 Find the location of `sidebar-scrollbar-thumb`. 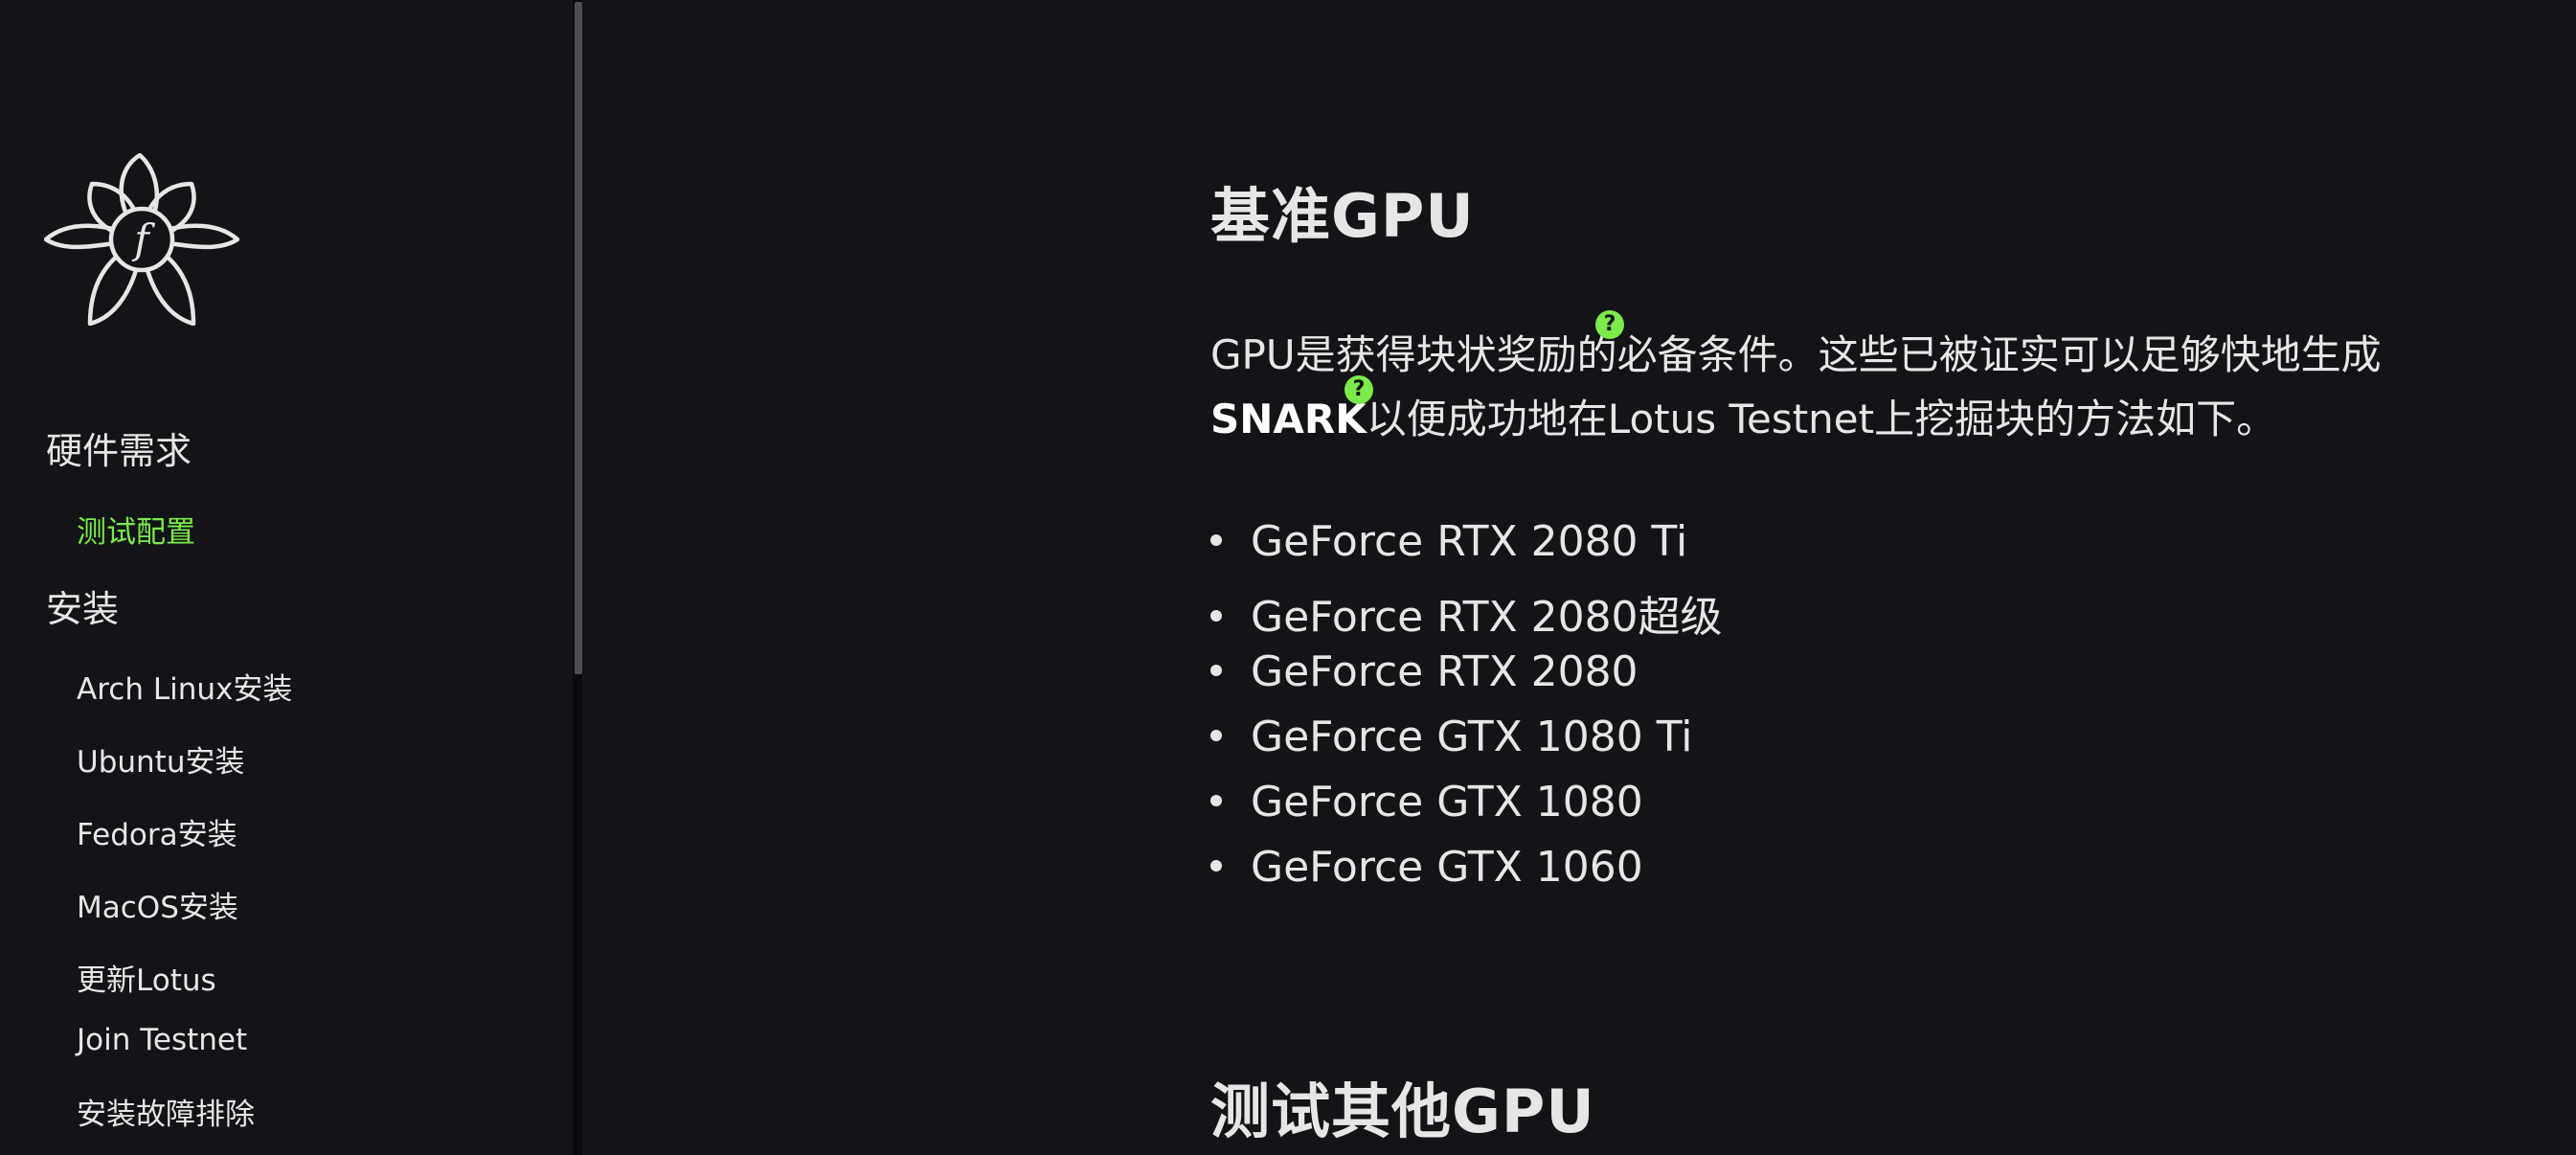

sidebar-scrollbar-thumb is located at coordinates (578, 338).